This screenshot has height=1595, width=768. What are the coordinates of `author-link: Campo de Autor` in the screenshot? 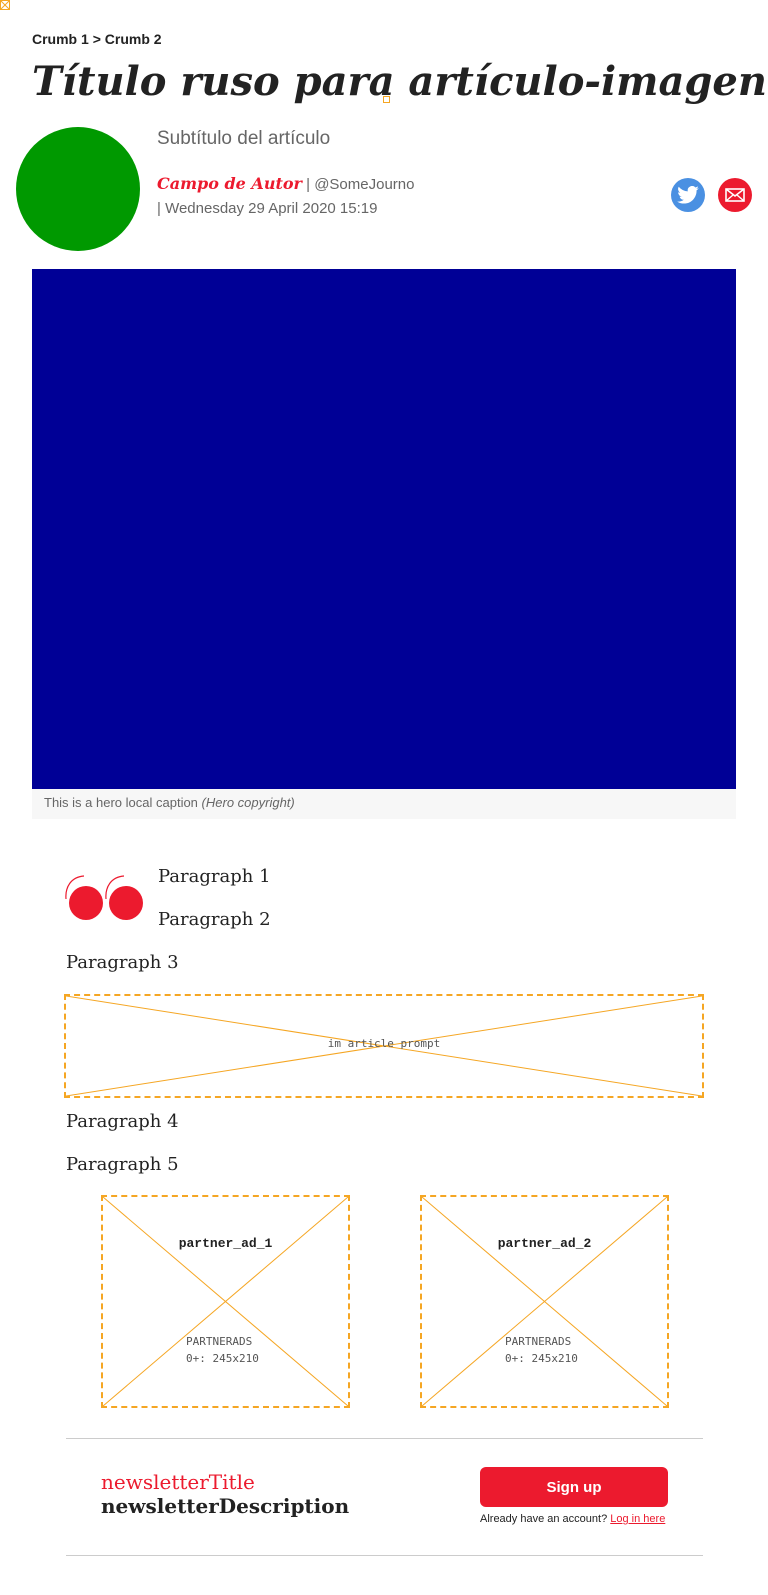 It's located at (229, 183).